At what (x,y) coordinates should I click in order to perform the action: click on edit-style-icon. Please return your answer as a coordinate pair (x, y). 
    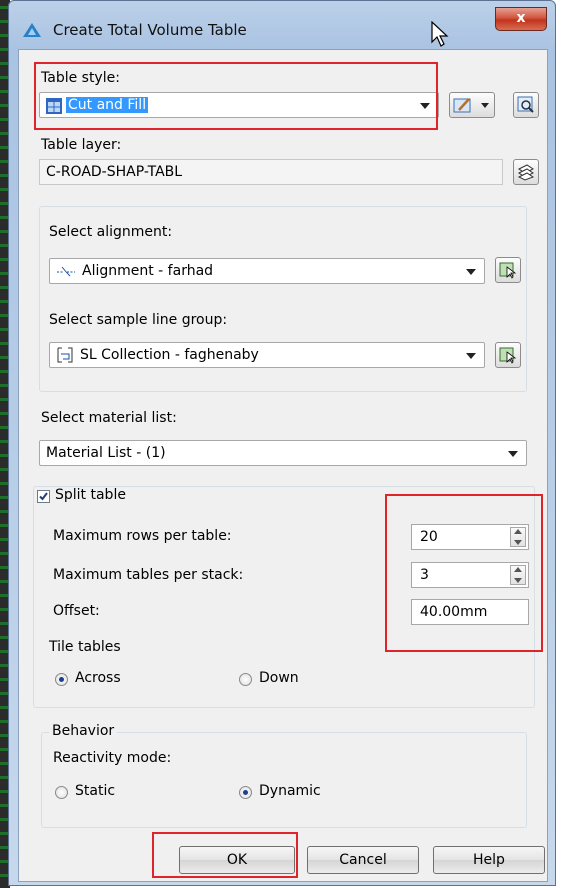
    Looking at the image, I should click on (462, 105).